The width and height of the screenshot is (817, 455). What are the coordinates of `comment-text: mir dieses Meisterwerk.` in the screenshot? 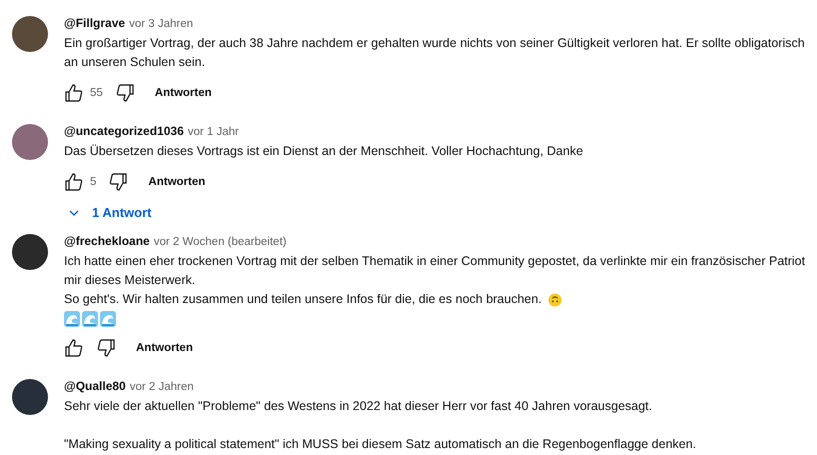 It's located at (130, 280).